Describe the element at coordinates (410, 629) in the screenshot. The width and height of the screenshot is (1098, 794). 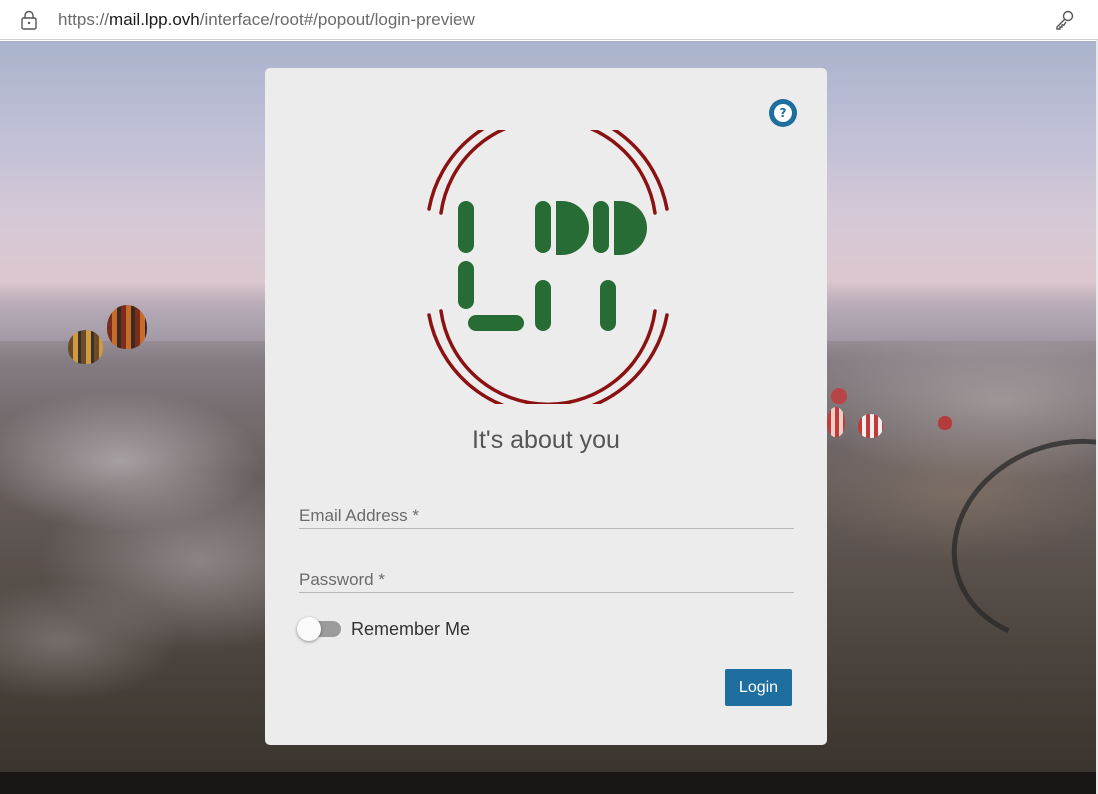
I see `remember-me-label: Remember Me` at that location.